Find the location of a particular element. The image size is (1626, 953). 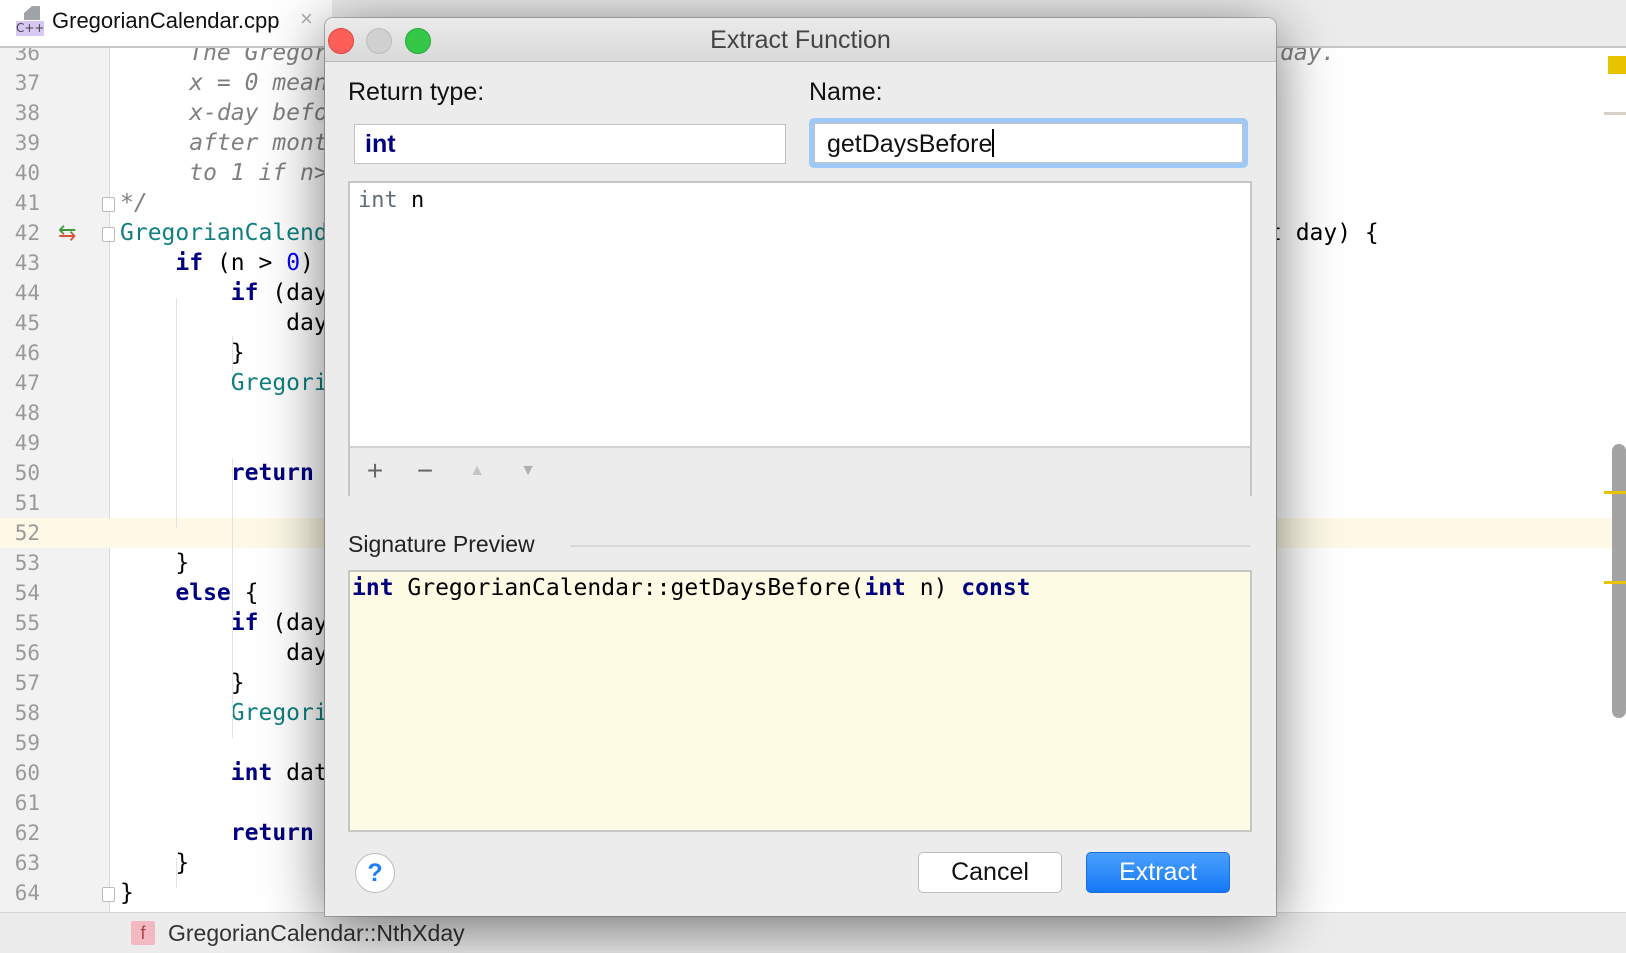

code-token: x-day befo is located at coordinates (224, 113).